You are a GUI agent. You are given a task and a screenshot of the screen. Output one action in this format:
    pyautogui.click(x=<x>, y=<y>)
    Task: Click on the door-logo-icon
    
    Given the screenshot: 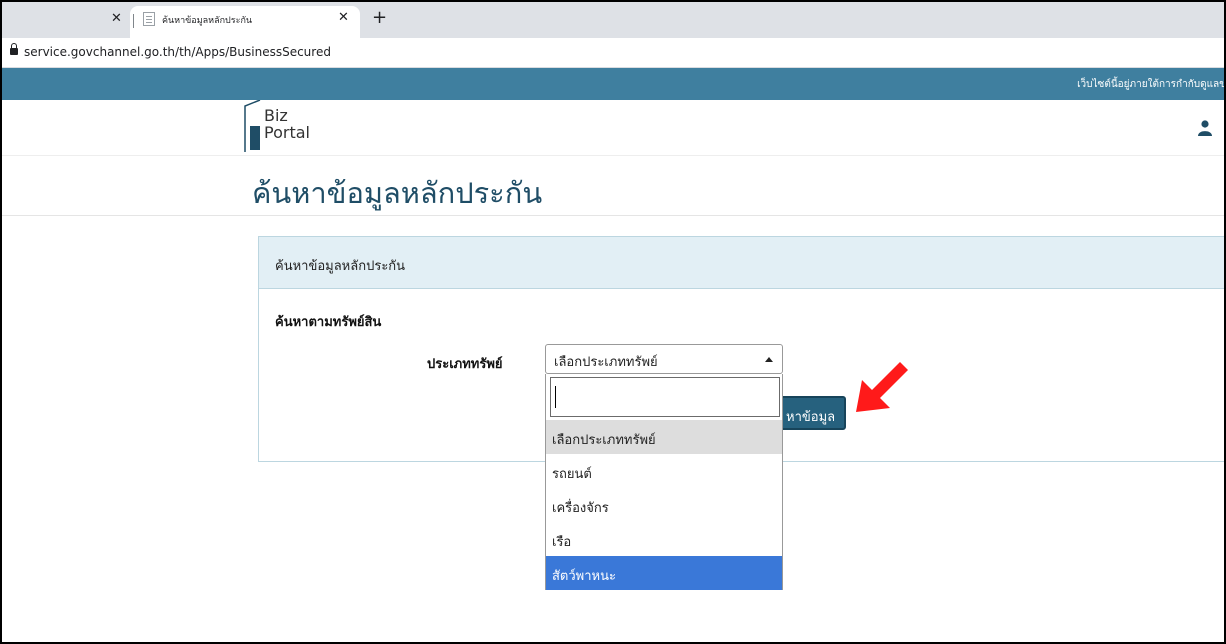 What is the action you would take?
    pyautogui.click(x=252, y=126)
    